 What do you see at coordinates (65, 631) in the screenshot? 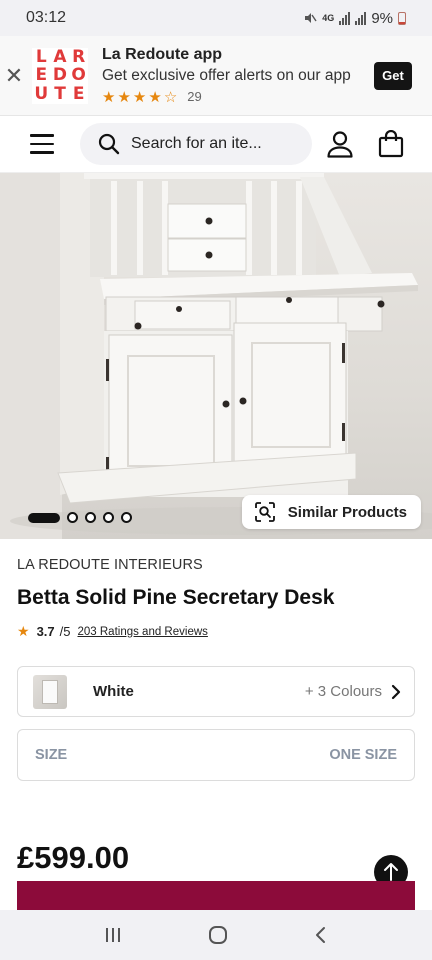
I see `rating-scale: /5` at bounding box center [65, 631].